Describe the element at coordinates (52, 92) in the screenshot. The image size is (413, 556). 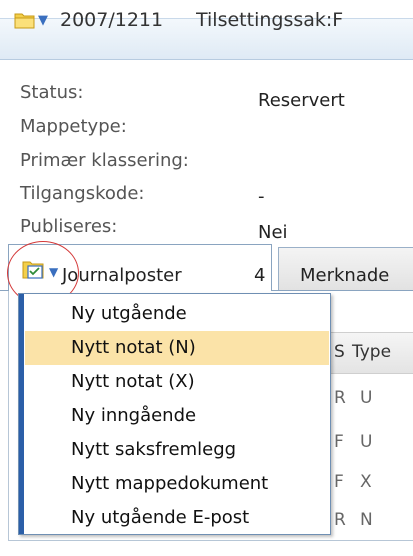
I see `status-label: Status:` at that location.